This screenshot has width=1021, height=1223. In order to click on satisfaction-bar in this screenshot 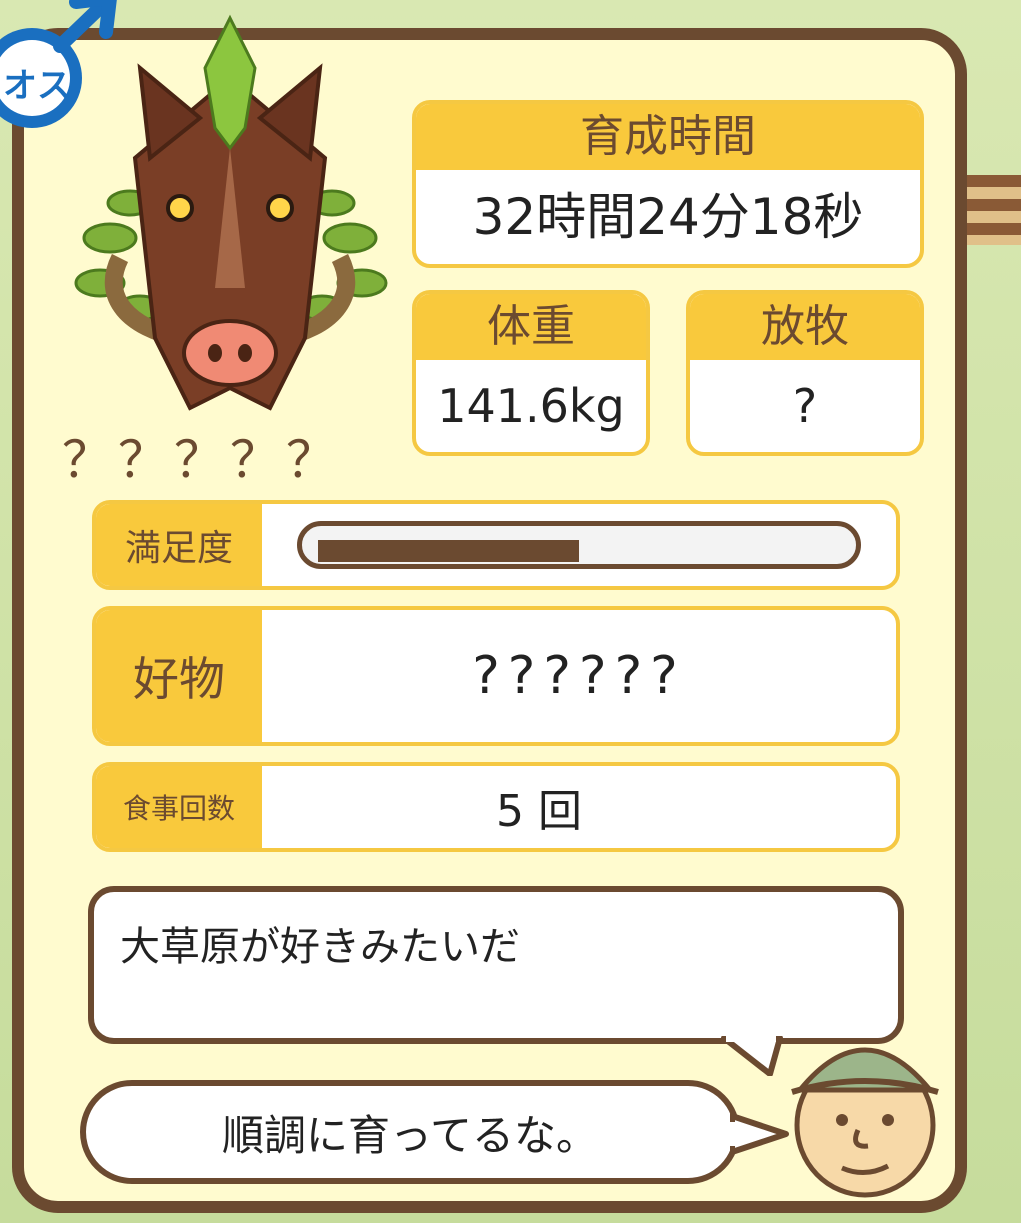, I will do `click(579, 545)`.